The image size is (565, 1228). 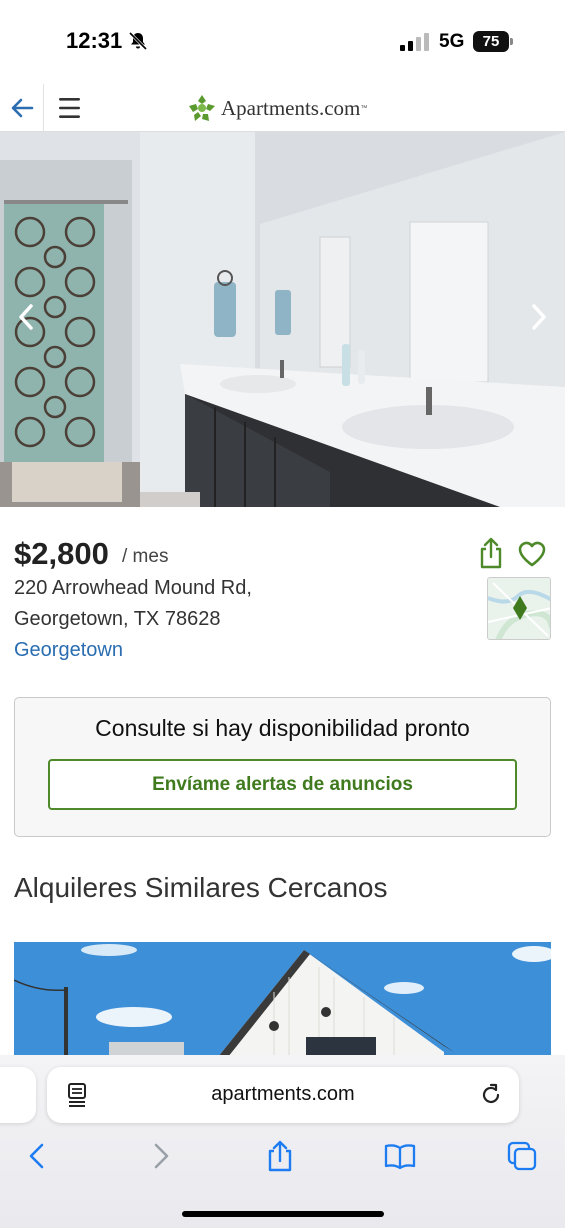 I want to click on heart-icon, so click(x=532, y=554).